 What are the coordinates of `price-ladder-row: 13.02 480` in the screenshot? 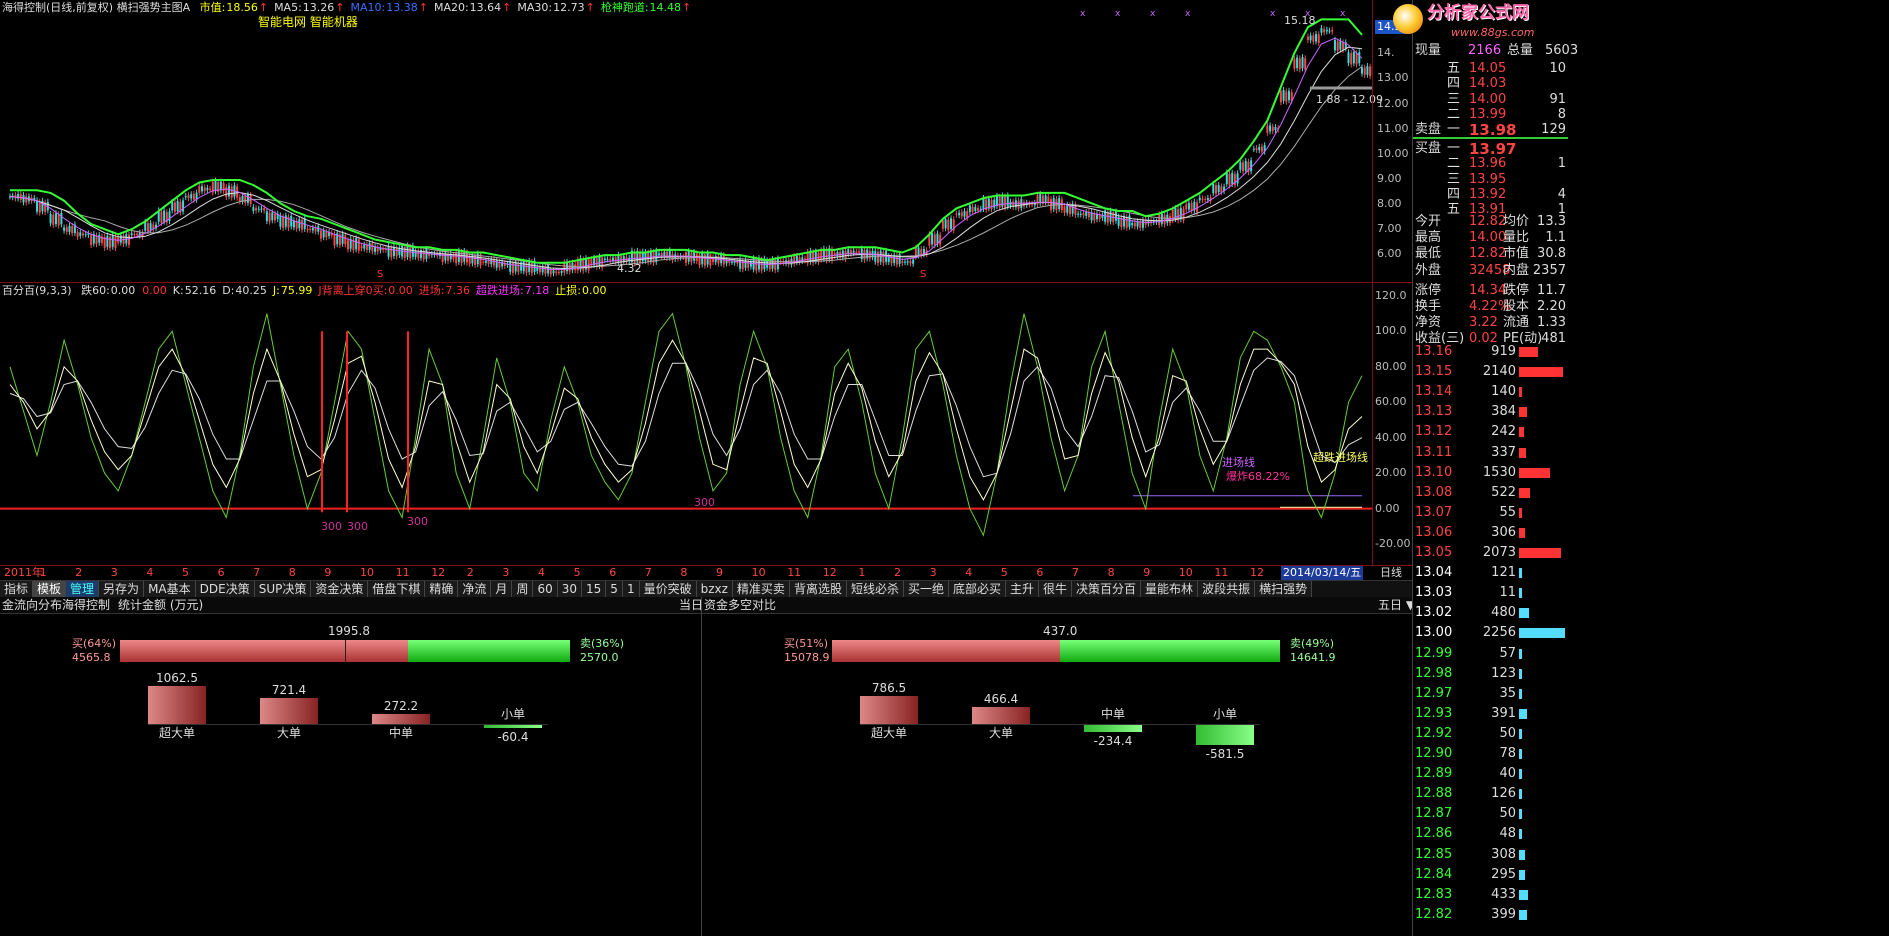 It's located at (1490, 613).